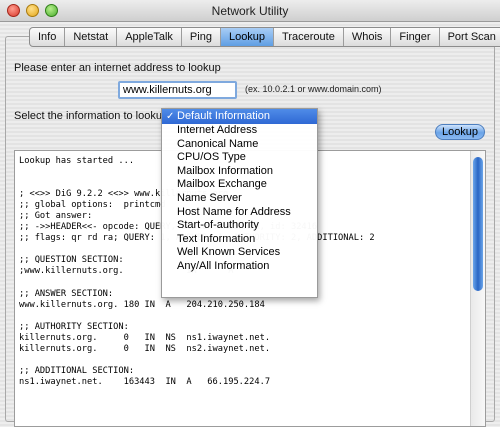 Image resolution: width=500 pixels, height=427 pixels. I want to click on output-scrollbar, so click(477, 288).